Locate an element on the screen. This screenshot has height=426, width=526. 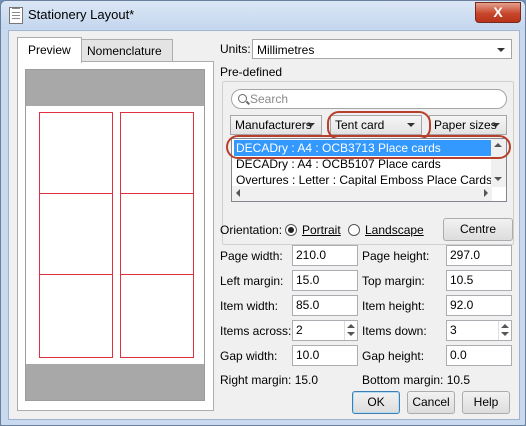
manufacturers-dropdown: Manufacturers is located at coordinates (276, 125).